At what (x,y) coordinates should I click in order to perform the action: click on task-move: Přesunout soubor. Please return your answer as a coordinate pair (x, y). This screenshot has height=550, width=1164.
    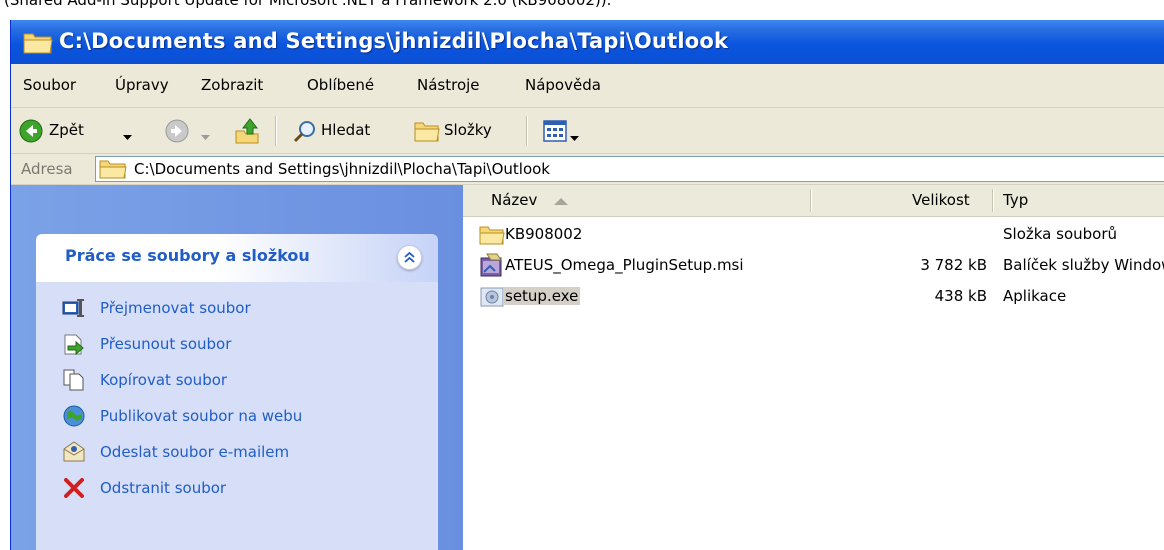
    Looking at the image, I should click on (247, 345).